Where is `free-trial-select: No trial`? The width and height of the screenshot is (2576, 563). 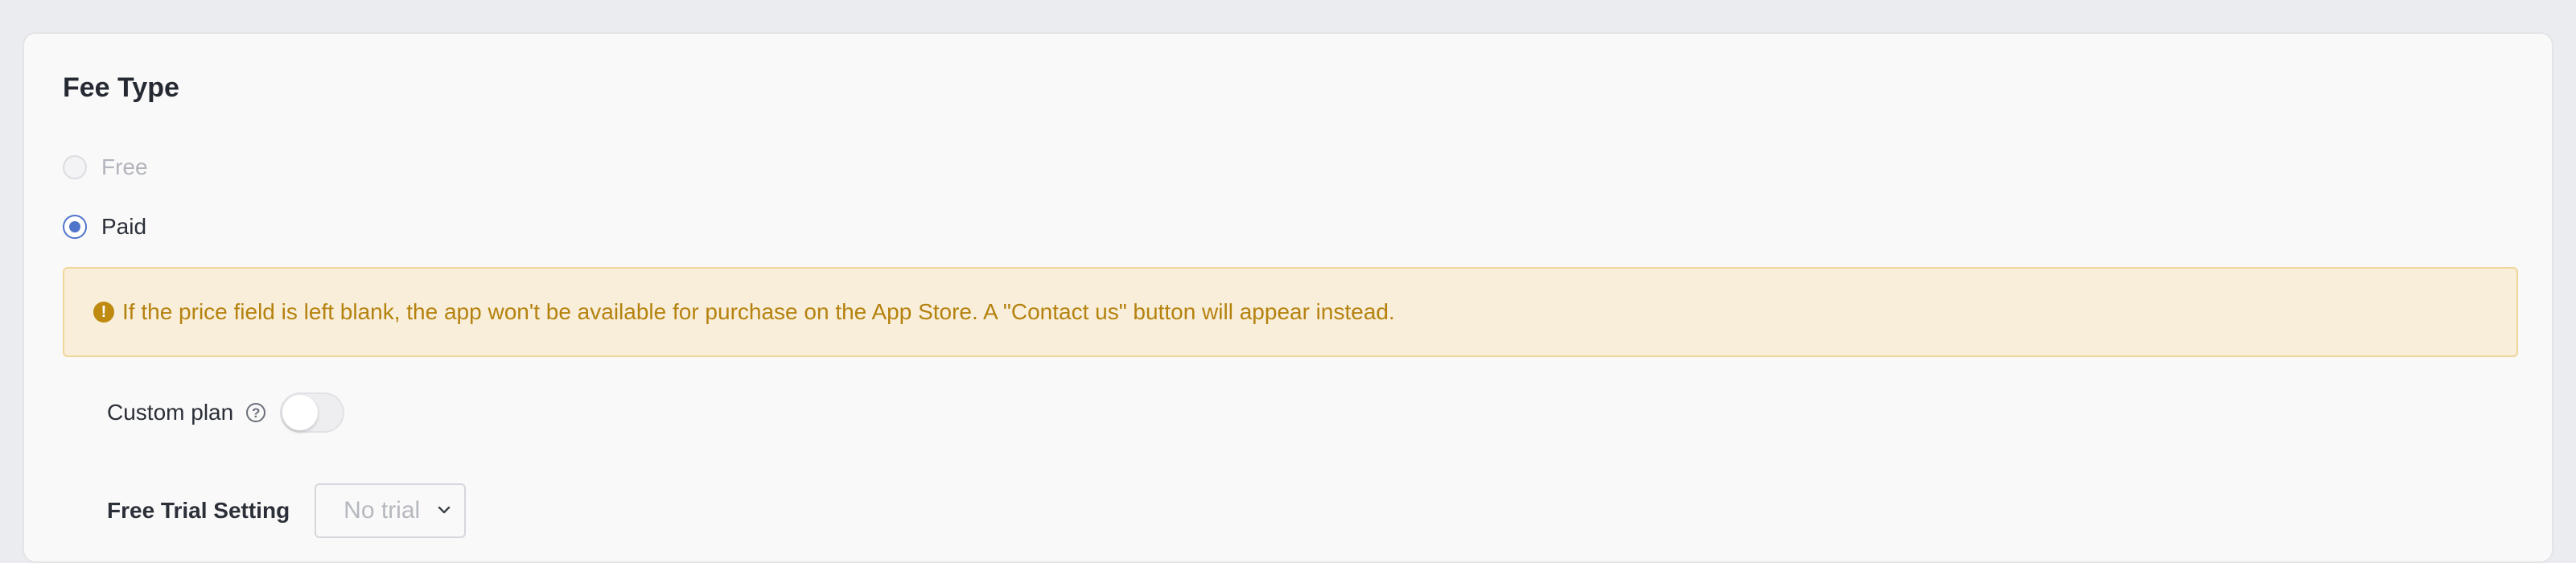
free-trial-select: No trial is located at coordinates (391, 510).